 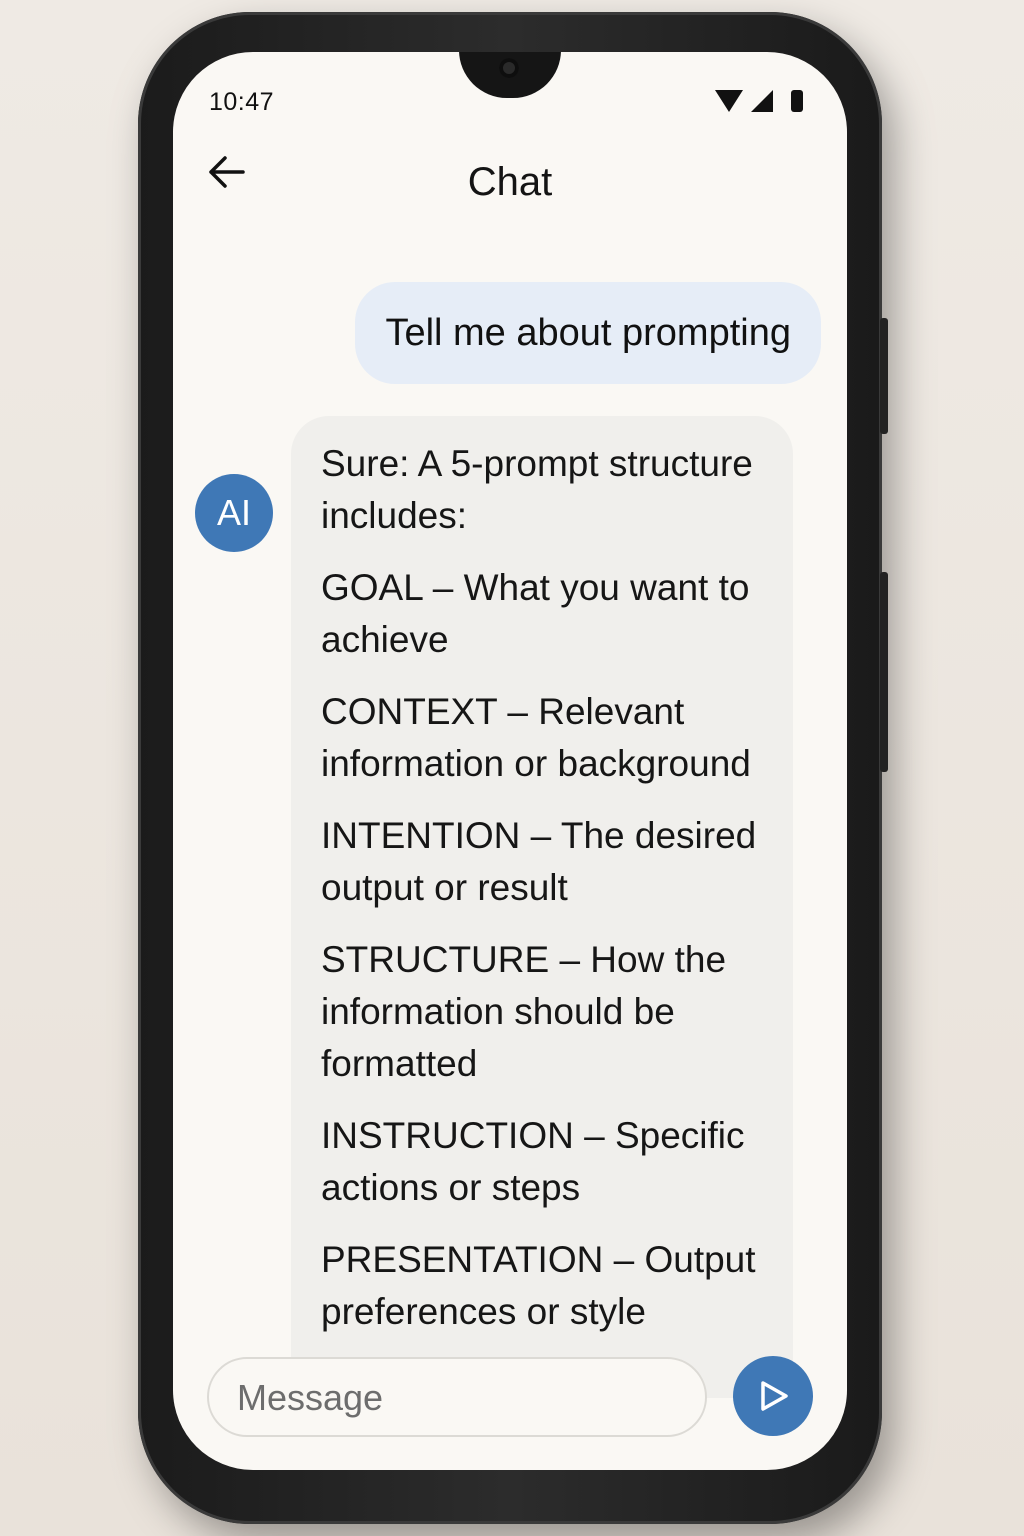 I want to click on status-icons, so click(x=759, y=101).